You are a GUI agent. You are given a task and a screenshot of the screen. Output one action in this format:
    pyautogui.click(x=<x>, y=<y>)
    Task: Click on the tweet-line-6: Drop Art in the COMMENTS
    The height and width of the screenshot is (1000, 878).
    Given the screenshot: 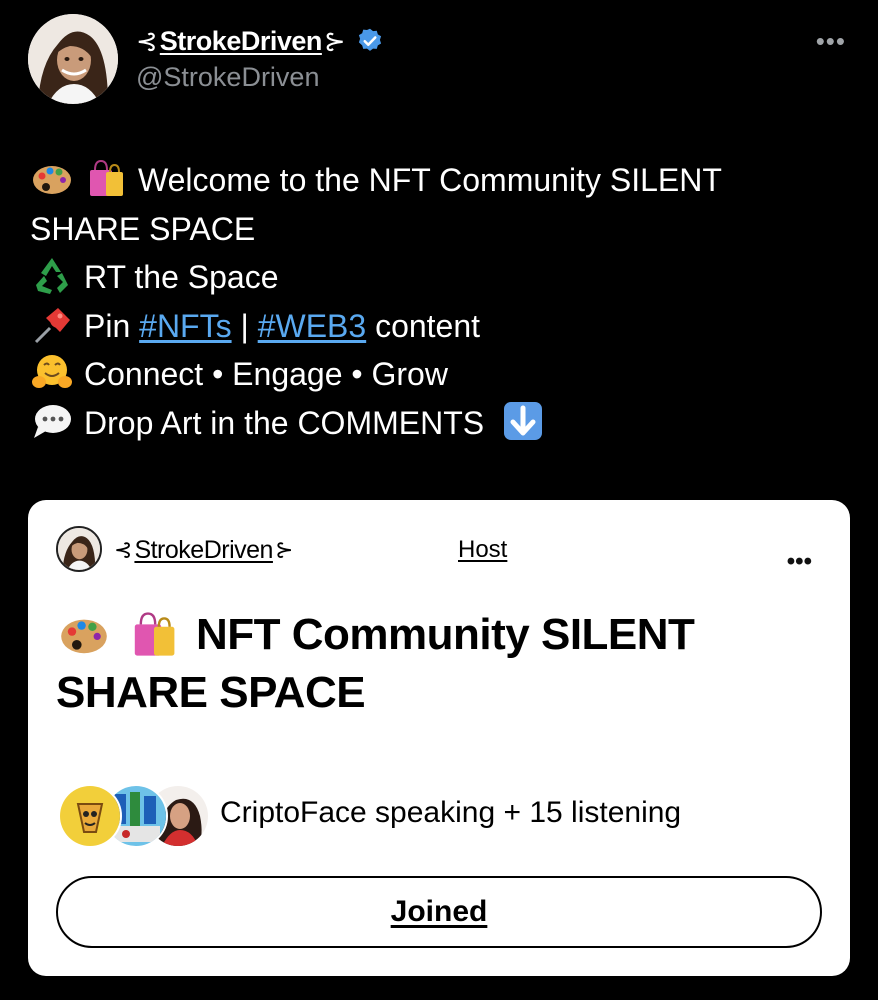 What is the action you would take?
    pyautogui.click(x=440, y=423)
    